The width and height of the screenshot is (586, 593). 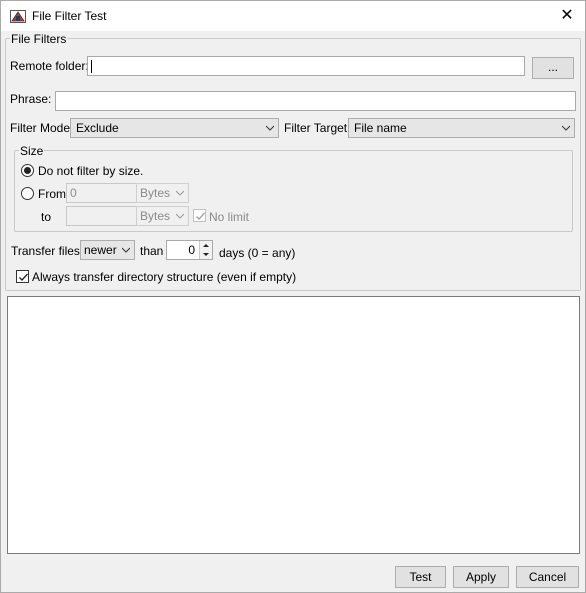 I want to click on to-size-input, so click(x=101, y=216).